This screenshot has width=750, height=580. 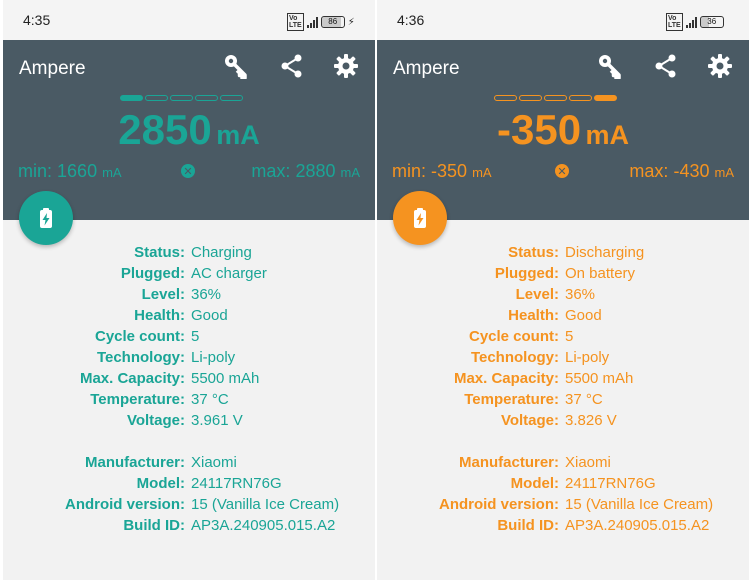 What do you see at coordinates (411, 20) in the screenshot?
I see `status-time: 4:36` at bounding box center [411, 20].